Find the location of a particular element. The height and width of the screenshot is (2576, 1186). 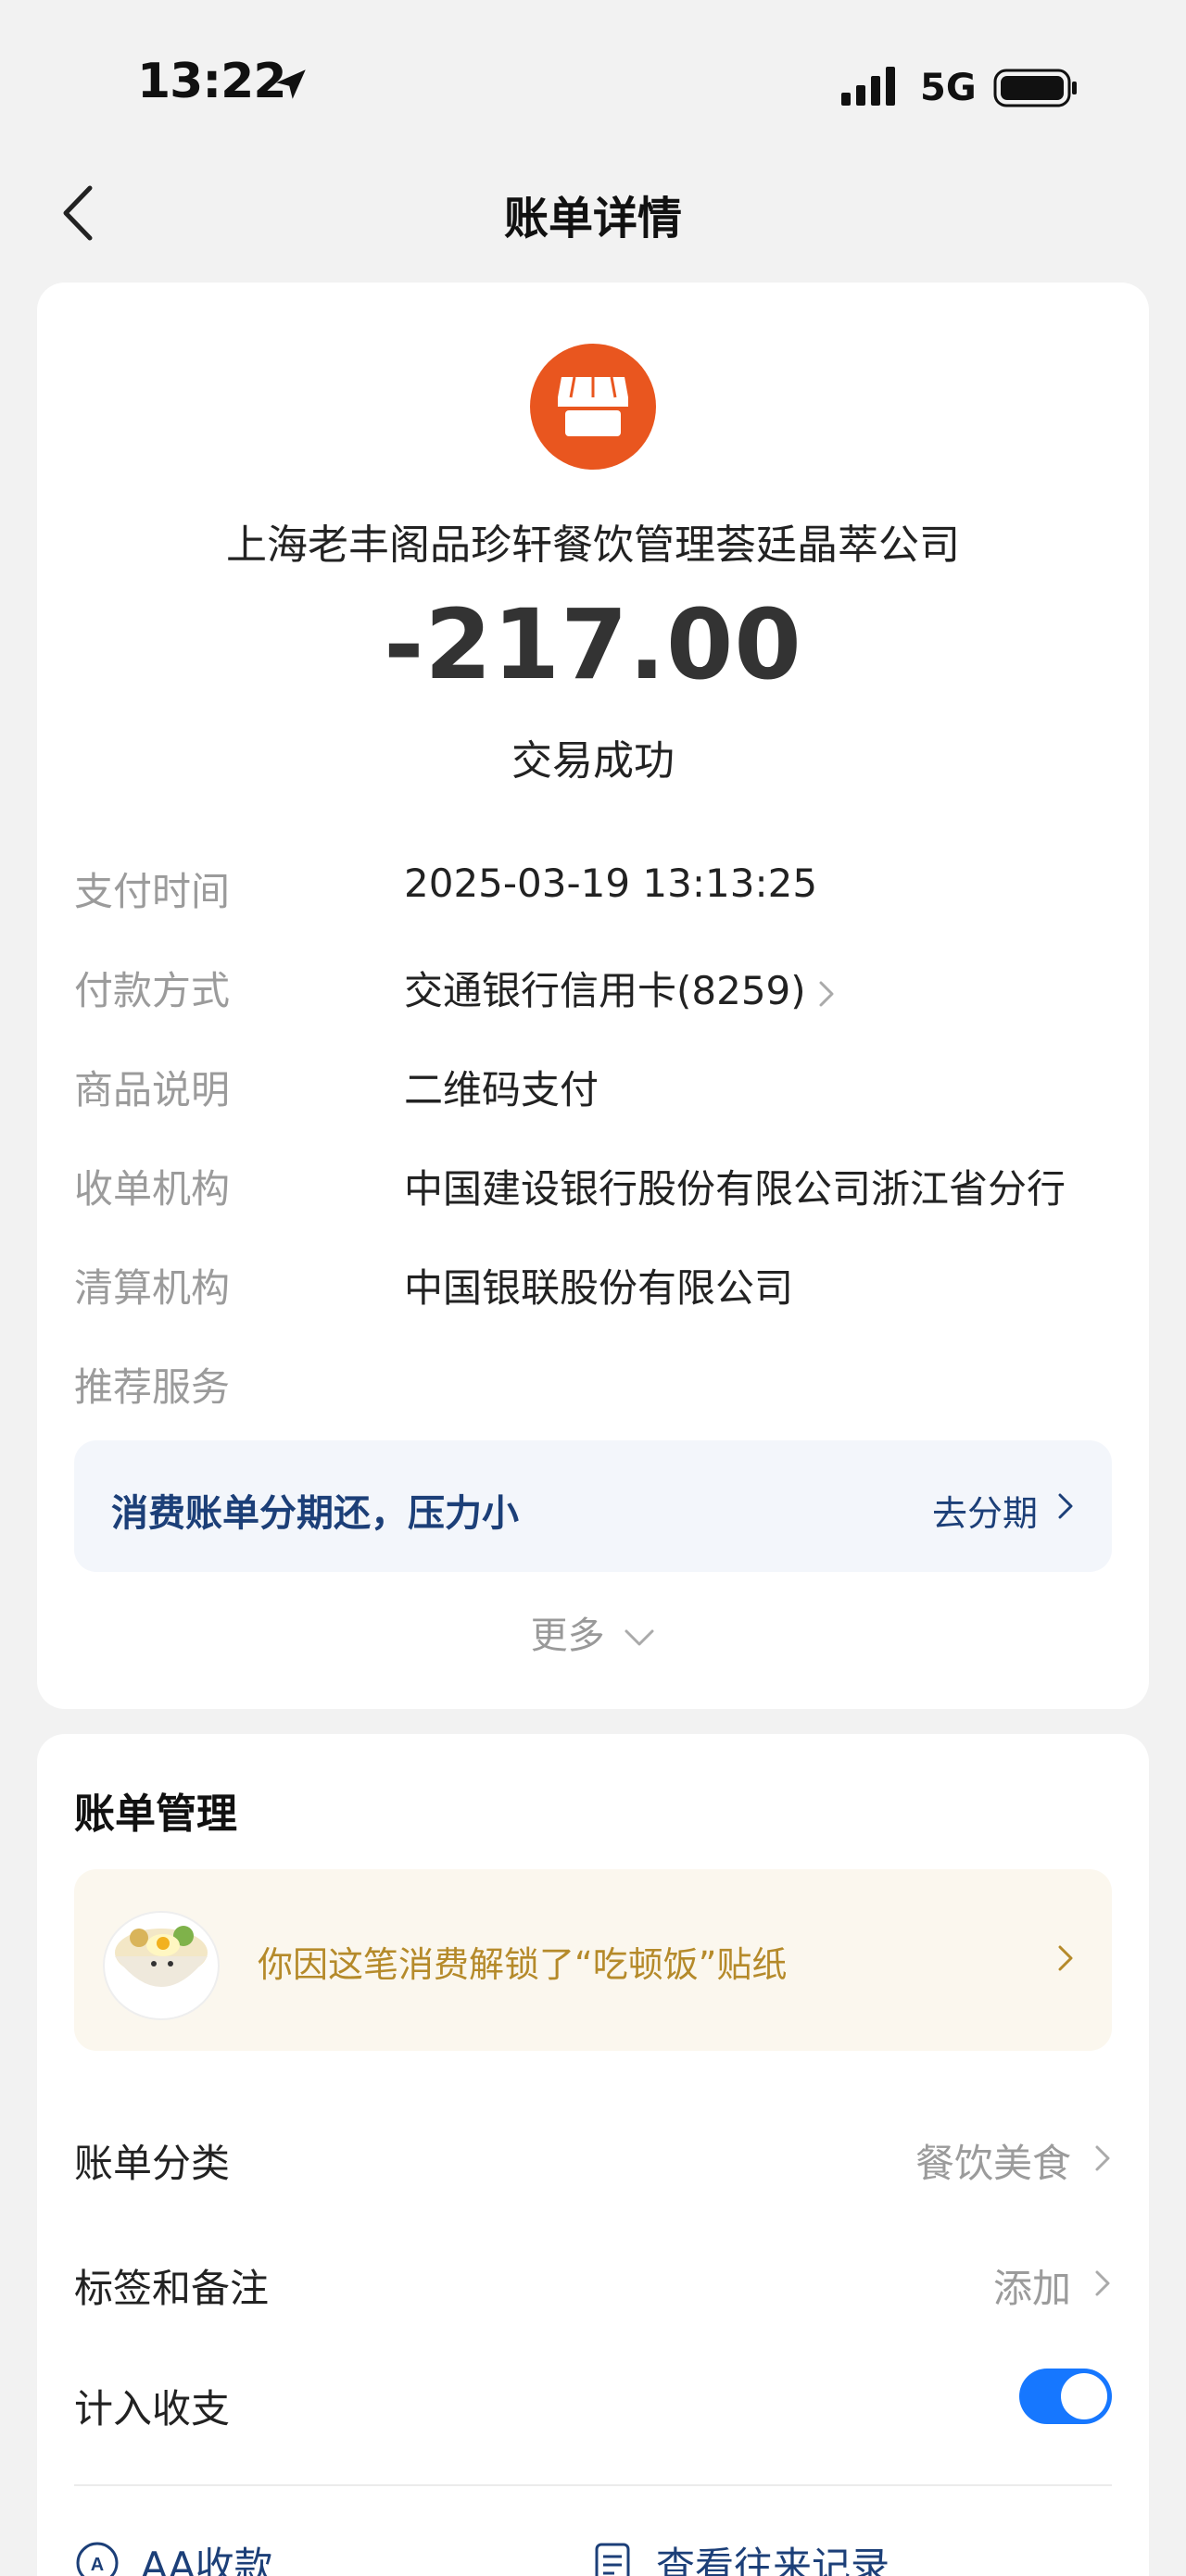

detail-row-payment-method: 付款方式 交通银行信用卡(8259) is located at coordinates (593, 985).